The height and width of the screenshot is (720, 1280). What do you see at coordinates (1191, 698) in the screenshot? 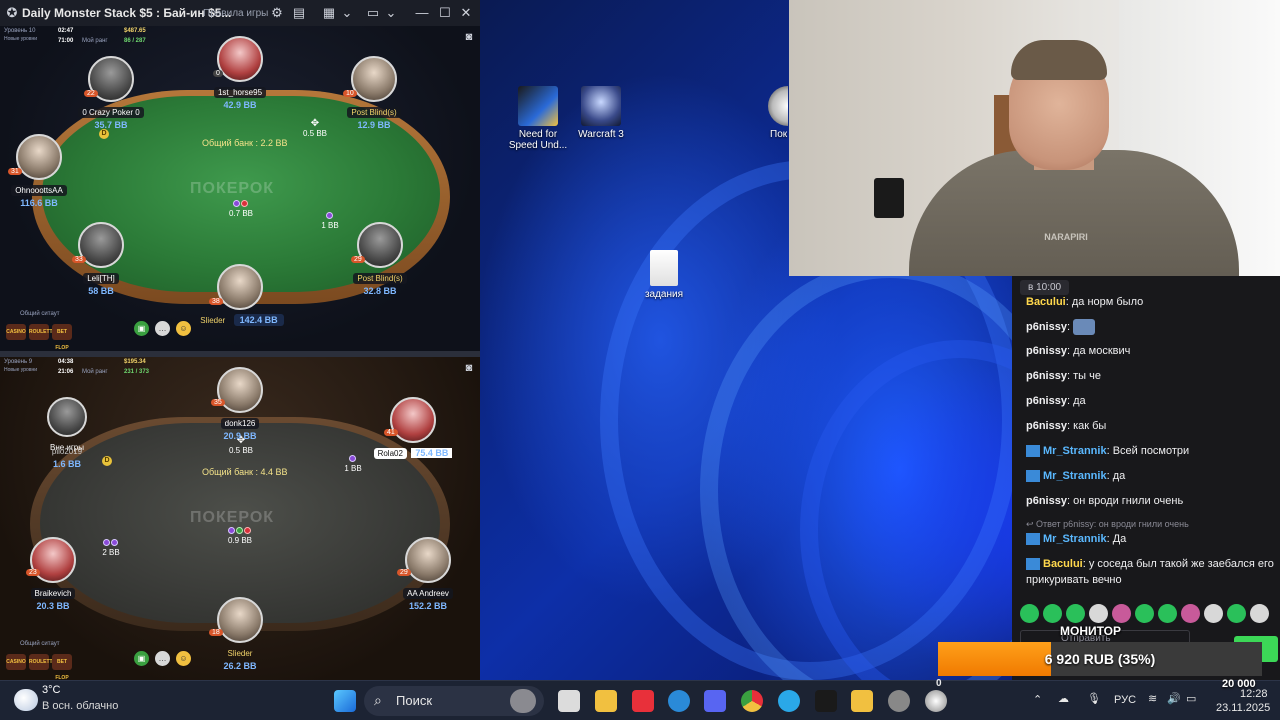
I see `battery-icon: ▭` at bounding box center [1191, 698].